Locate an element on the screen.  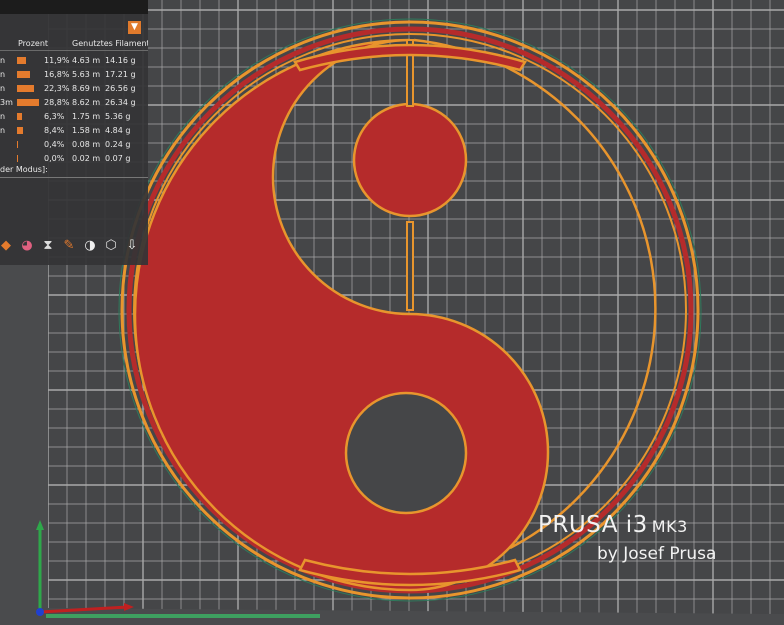
panel-topbar is located at coordinates (74, 7).